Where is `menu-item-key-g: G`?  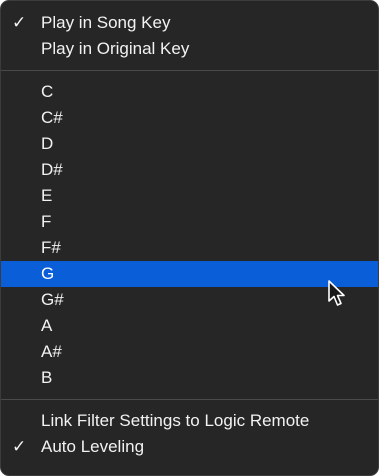
menu-item-key-g: G is located at coordinates (189, 274).